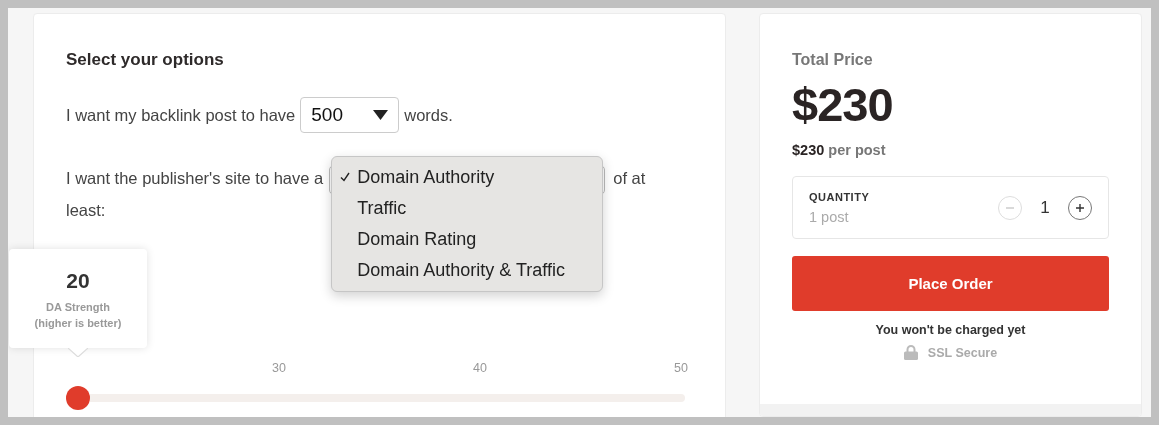  What do you see at coordinates (350, 115) in the screenshot?
I see `word-count-select: 500` at bounding box center [350, 115].